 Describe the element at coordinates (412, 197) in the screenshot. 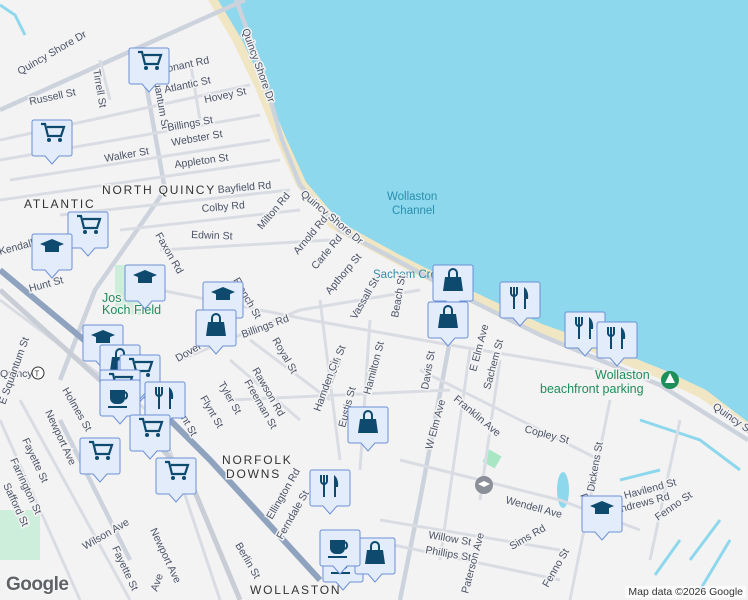

I see `water-label: Wollaston` at that location.